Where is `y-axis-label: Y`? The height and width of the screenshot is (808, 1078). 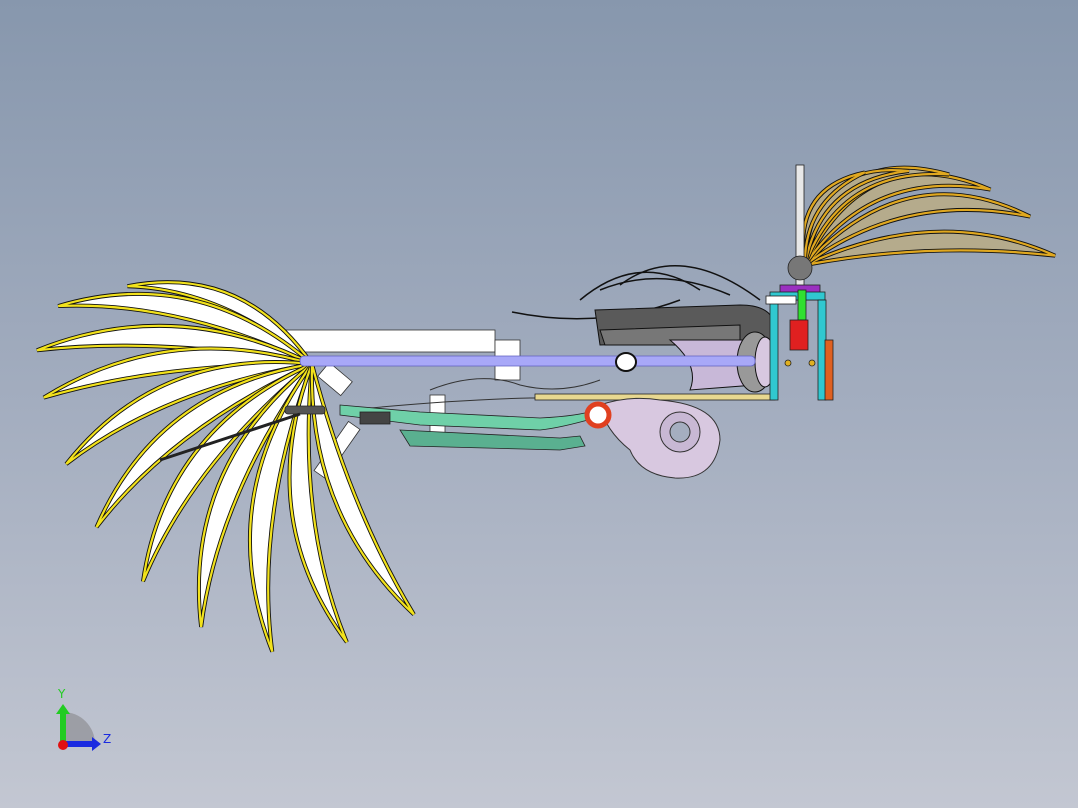
y-axis-label: Y is located at coordinates (62, 694).